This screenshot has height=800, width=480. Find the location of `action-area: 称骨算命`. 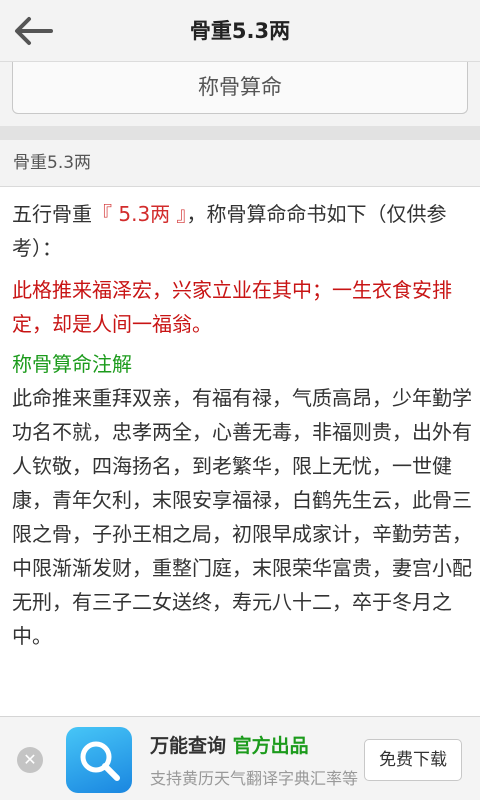

action-area: 称骨算命 is located at coordinates (240, 94).